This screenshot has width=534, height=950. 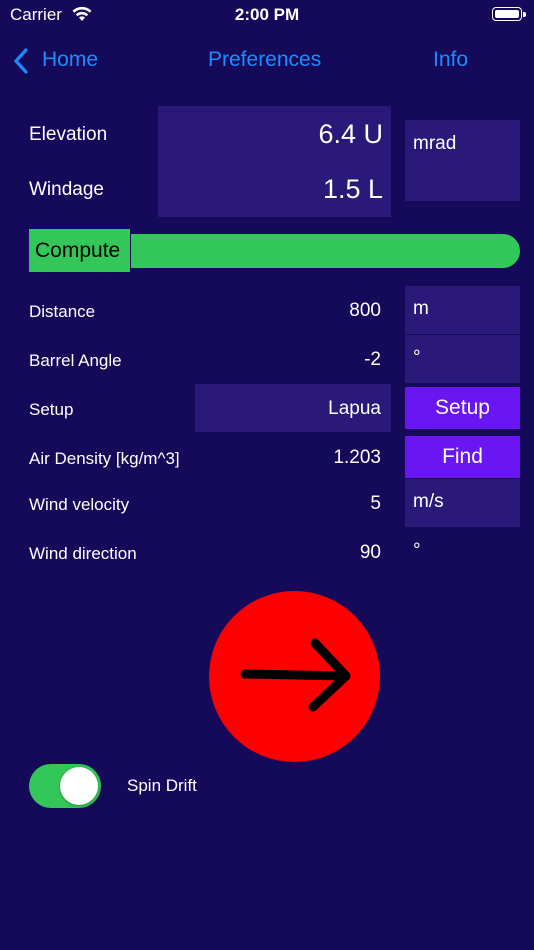 I want to click on elevation-label: Elevation, so click(x=68, y=134).